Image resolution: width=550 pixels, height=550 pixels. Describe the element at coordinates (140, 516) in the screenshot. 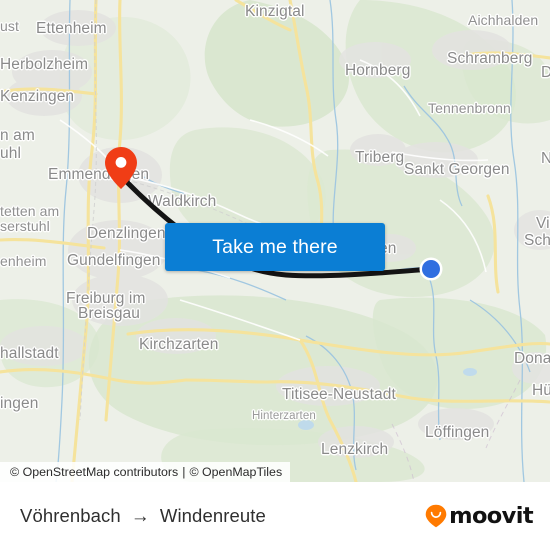

I see `arrow-right-icon: →` at that location.